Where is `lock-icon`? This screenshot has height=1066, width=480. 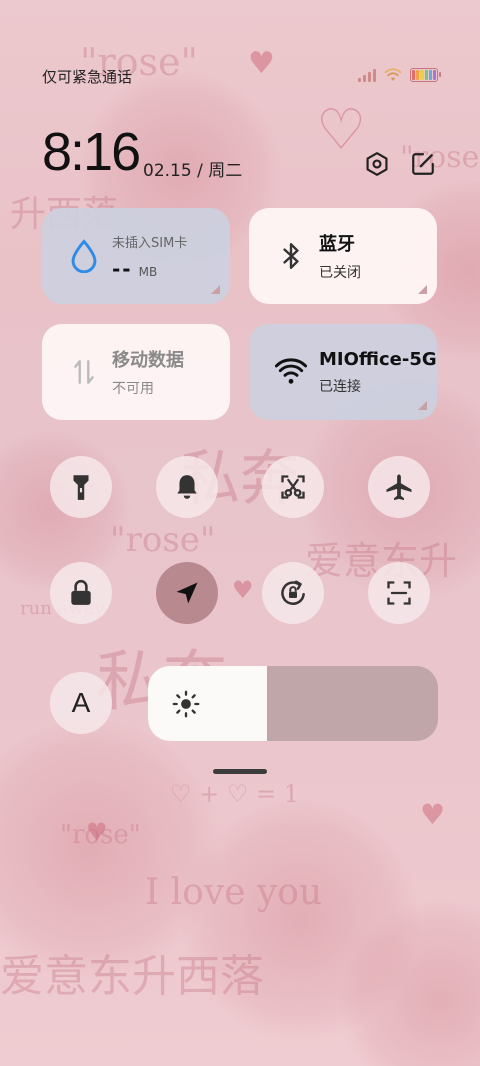 lock-icon is located at coordinates (81, 592).